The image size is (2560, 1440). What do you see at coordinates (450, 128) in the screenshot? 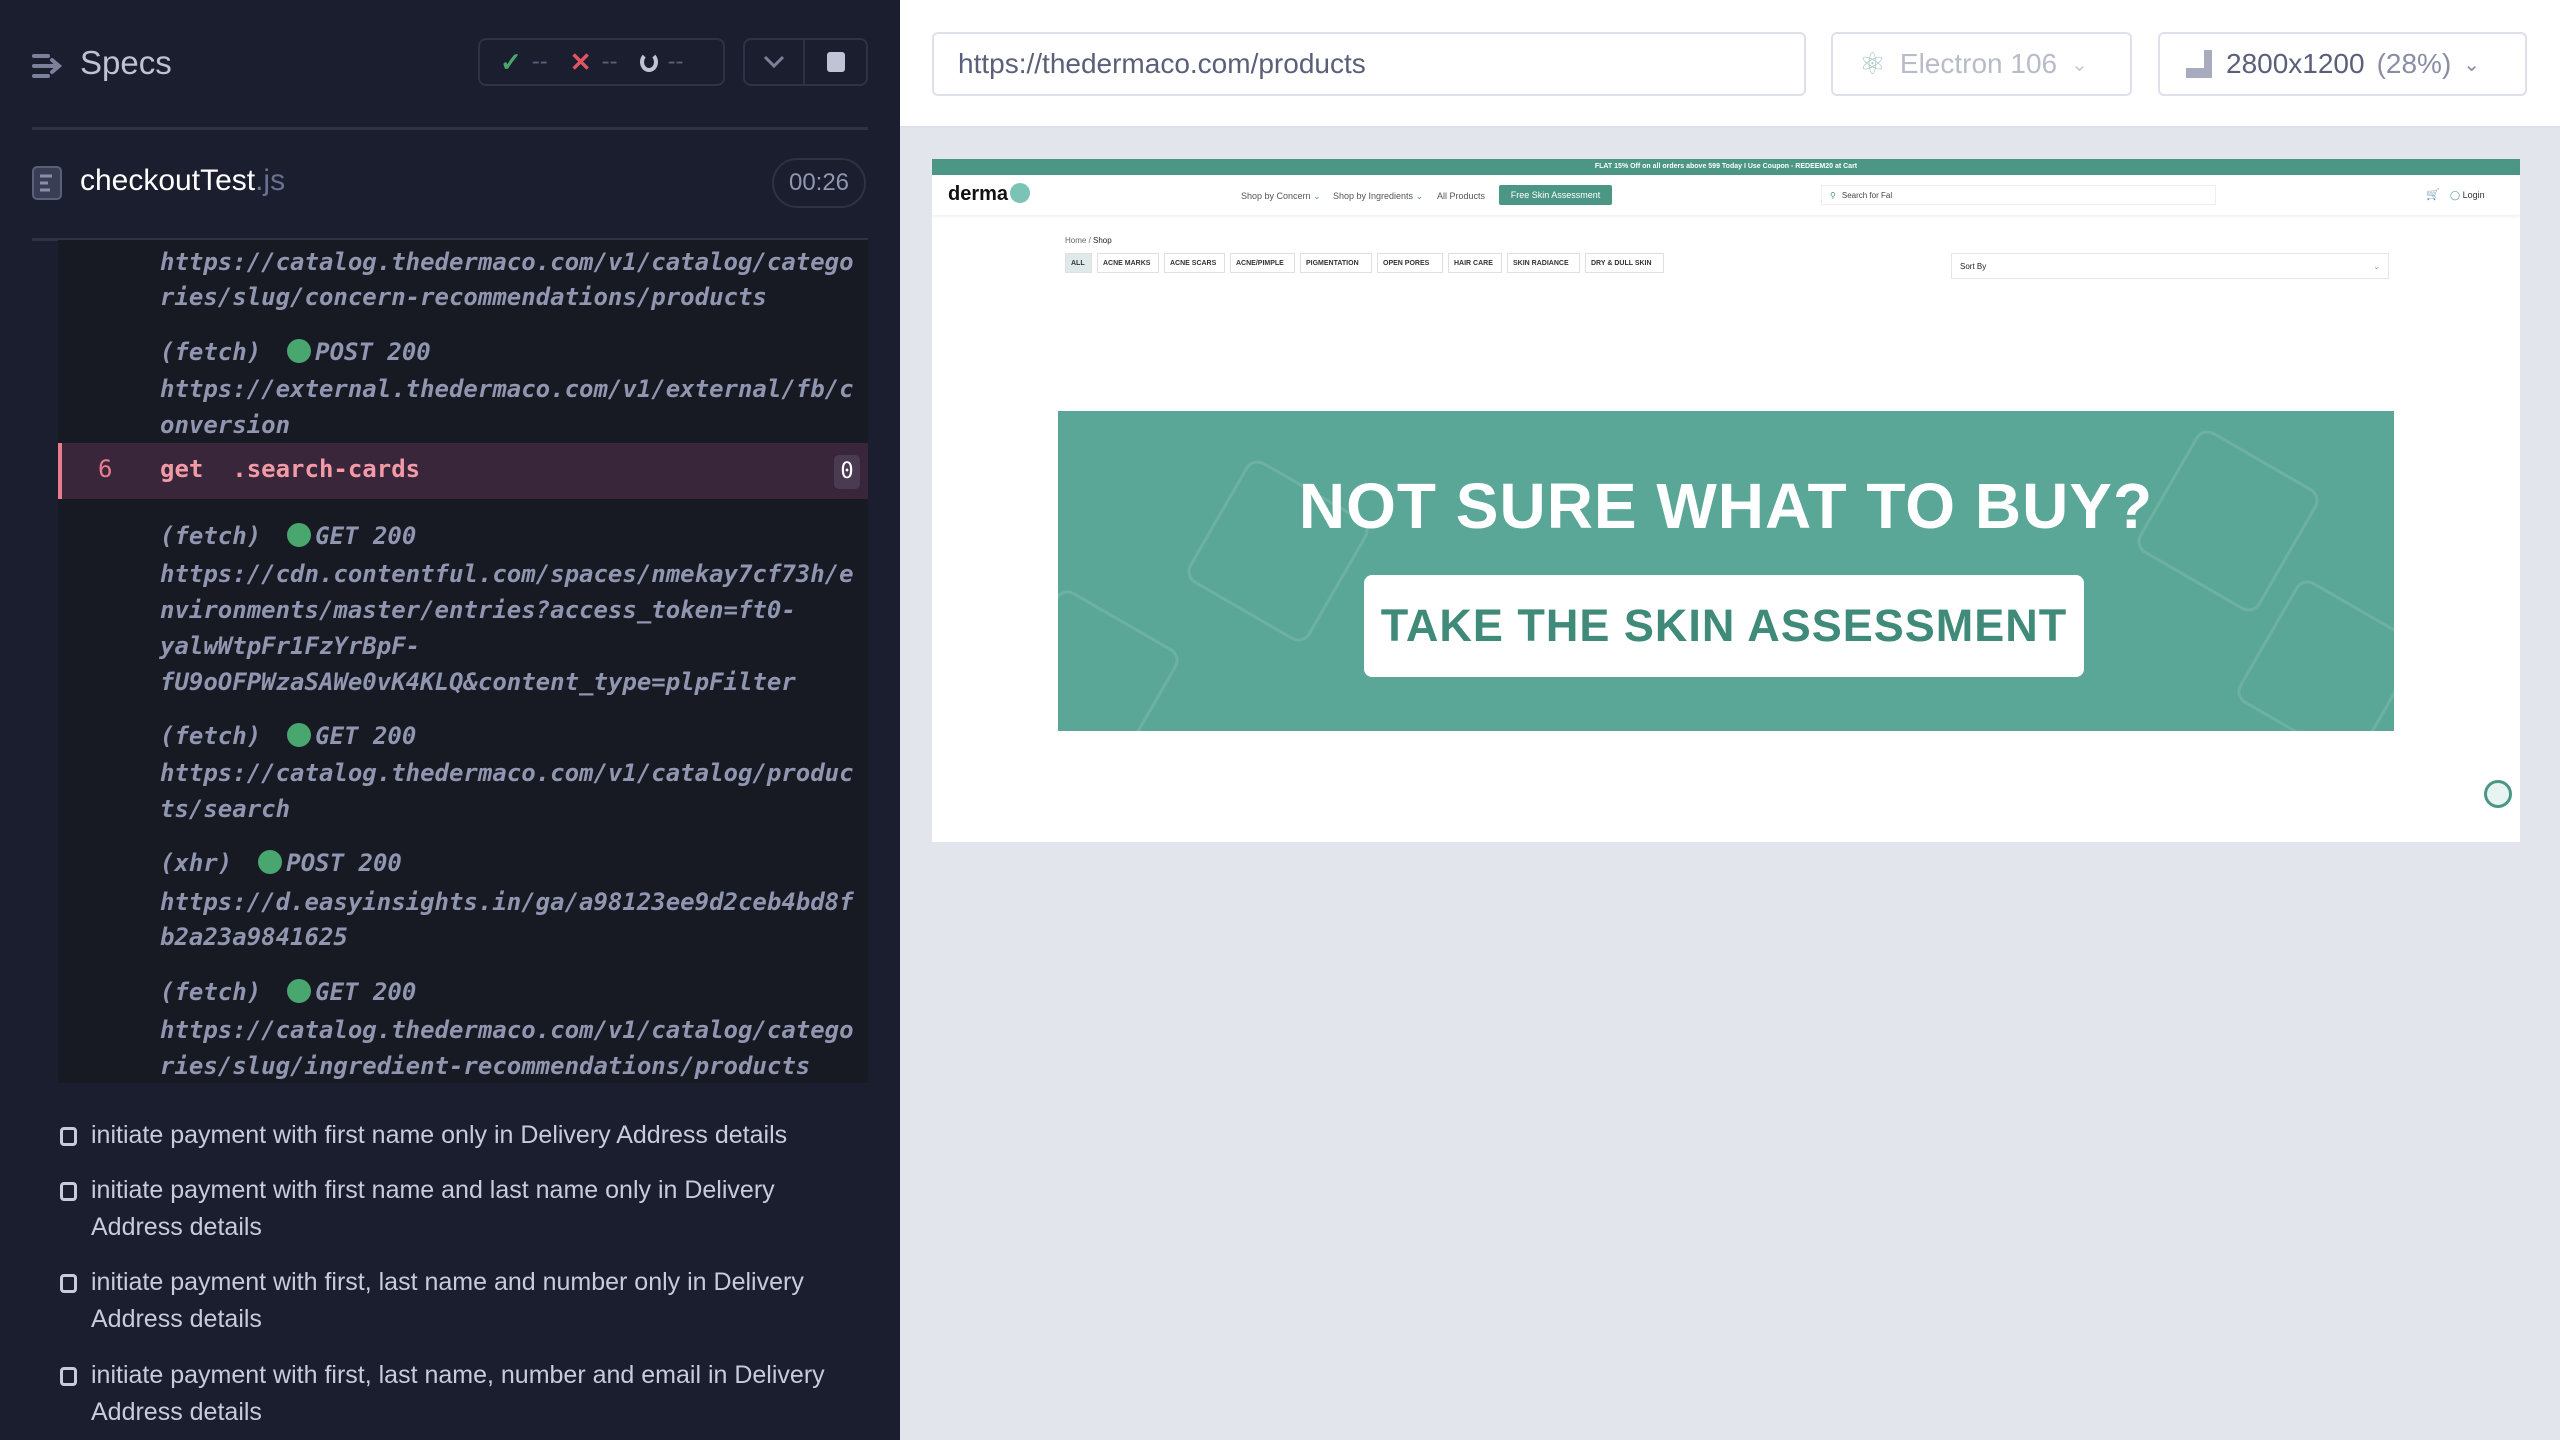
I see `divider` at bounding box center [450, 128].